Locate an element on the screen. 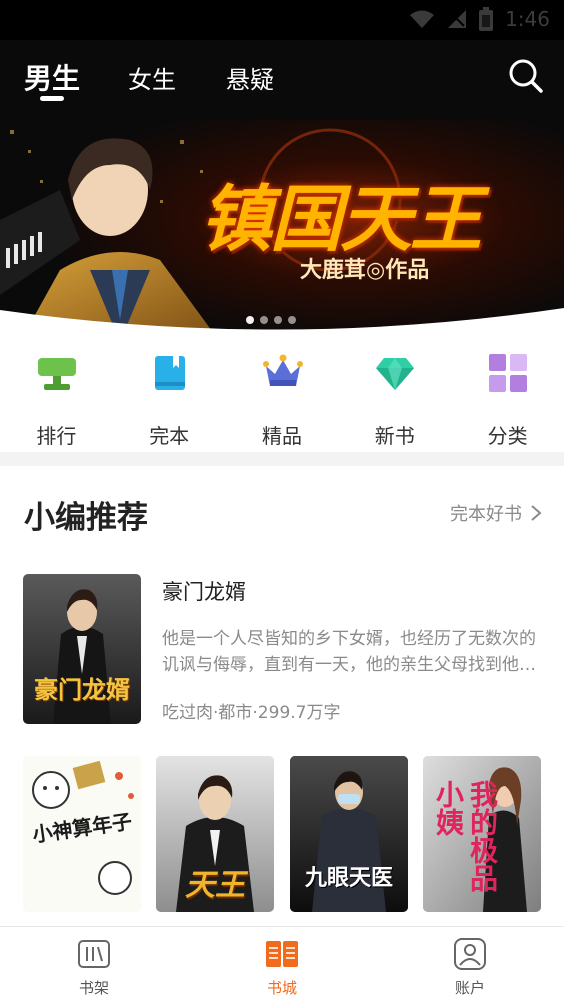  section-title: 小编推荐 is located at coordinates (86, 518).